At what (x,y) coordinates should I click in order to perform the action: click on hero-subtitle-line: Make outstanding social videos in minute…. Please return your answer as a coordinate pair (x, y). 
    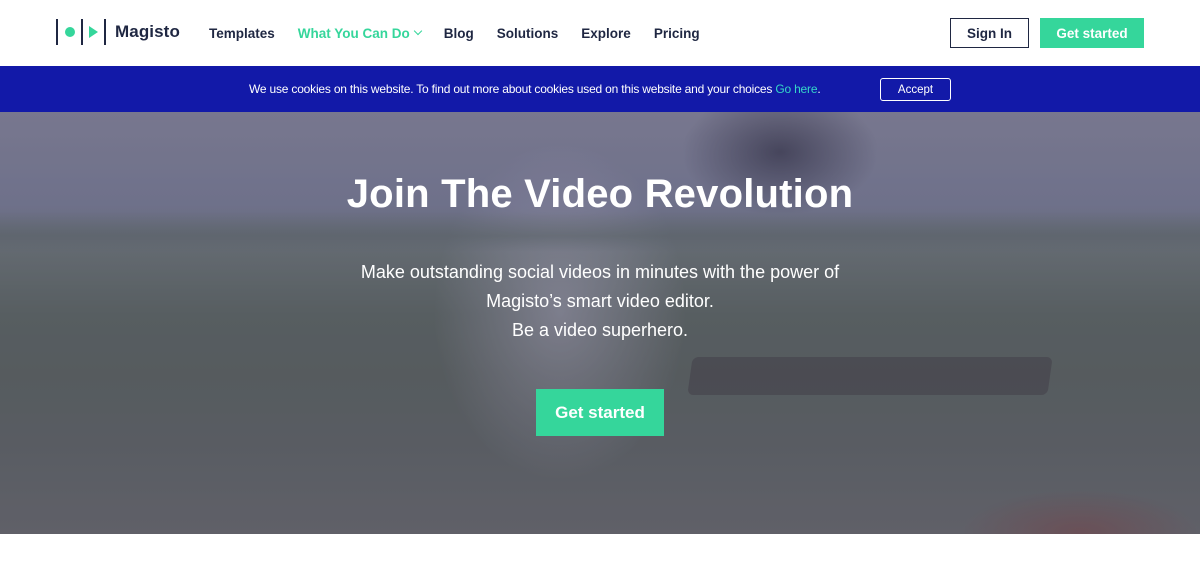
    Looking at the image, I should click on (600, 272).